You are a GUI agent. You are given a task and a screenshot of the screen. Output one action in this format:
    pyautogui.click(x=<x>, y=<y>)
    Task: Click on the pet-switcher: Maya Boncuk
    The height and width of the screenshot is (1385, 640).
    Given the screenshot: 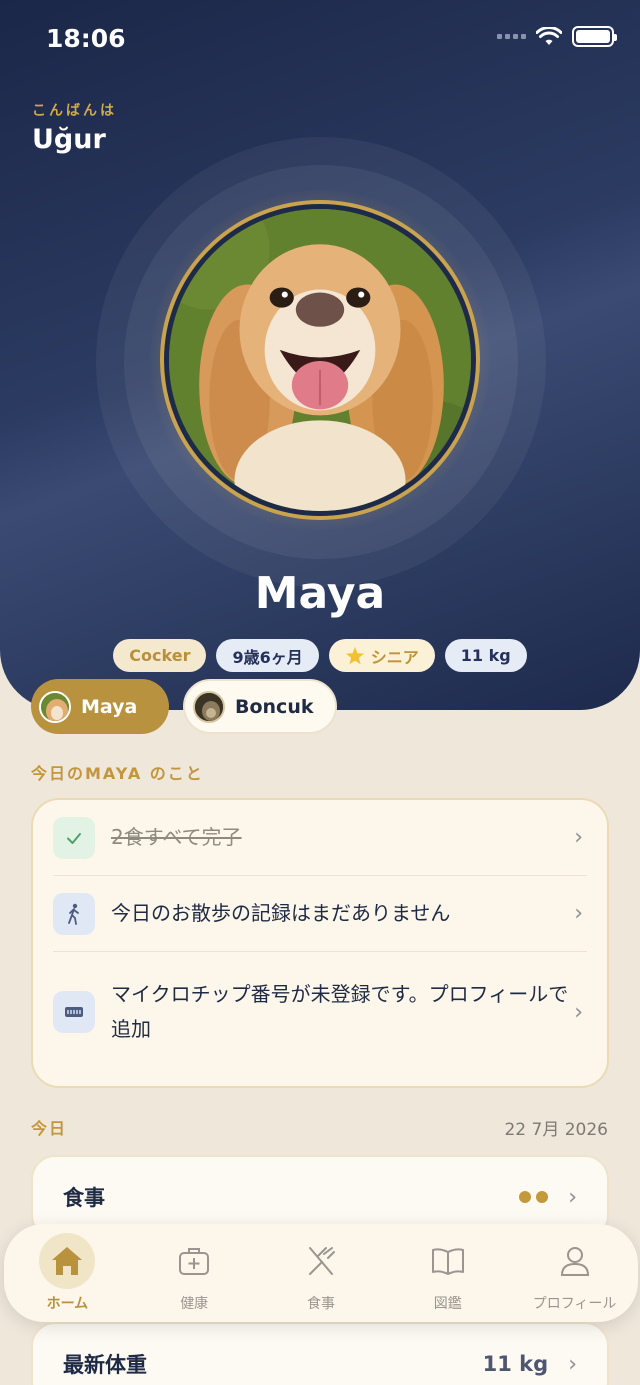 What is the action you would take?
    pyautogui.click(x=184, y=706)
    